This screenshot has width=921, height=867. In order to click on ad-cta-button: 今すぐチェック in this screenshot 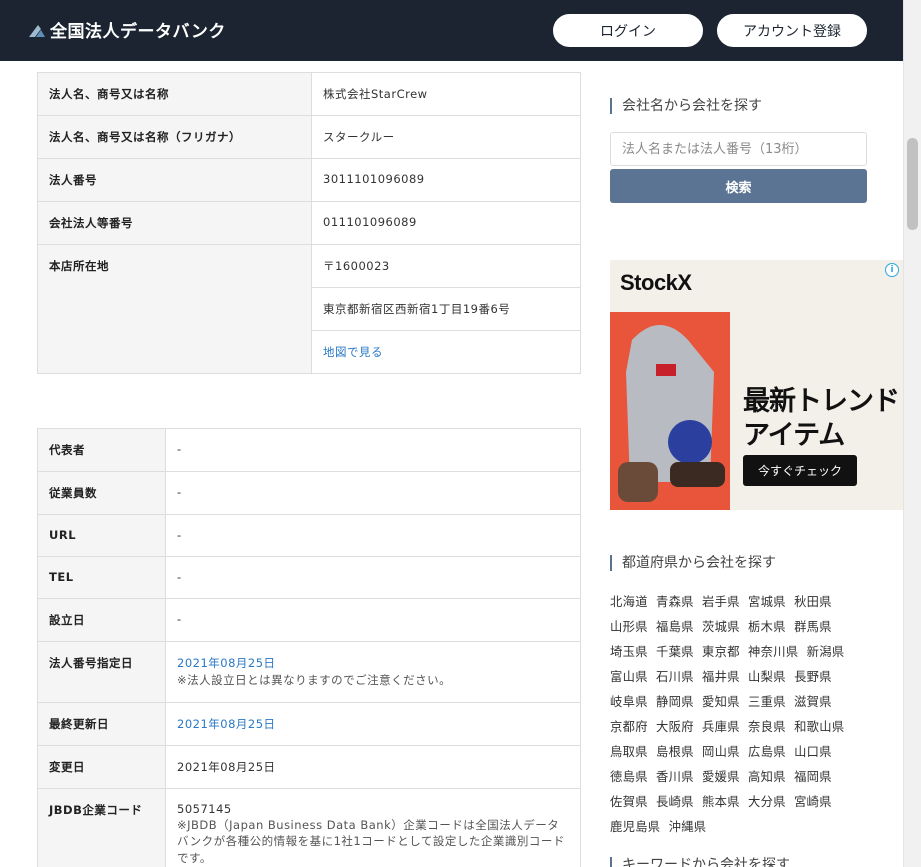, I will do `click(800, 470)`.